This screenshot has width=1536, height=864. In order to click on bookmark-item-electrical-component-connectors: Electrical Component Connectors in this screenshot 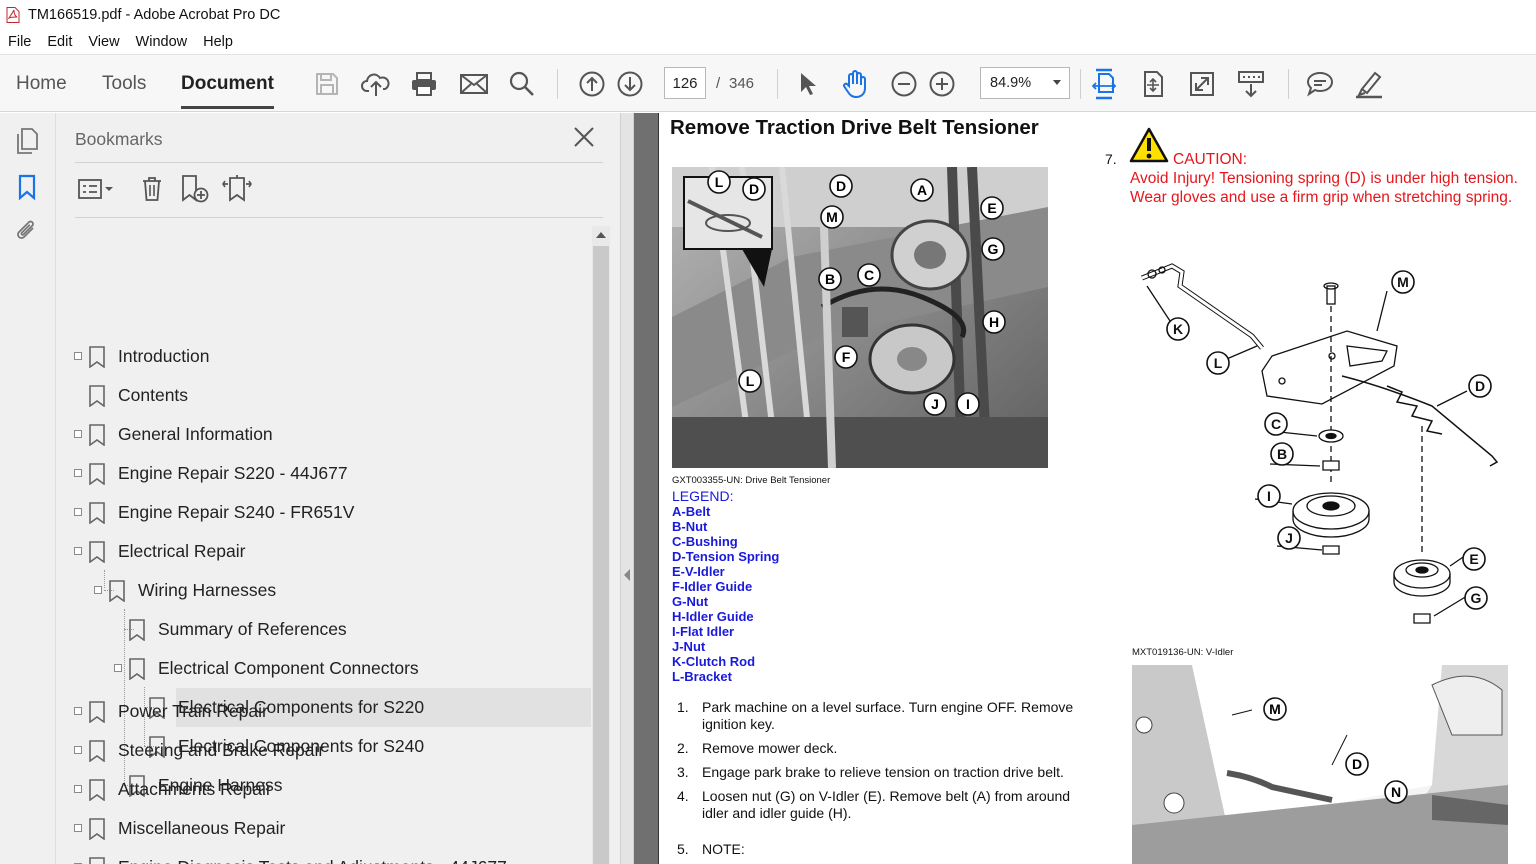, I will do `click(329, 668)`.